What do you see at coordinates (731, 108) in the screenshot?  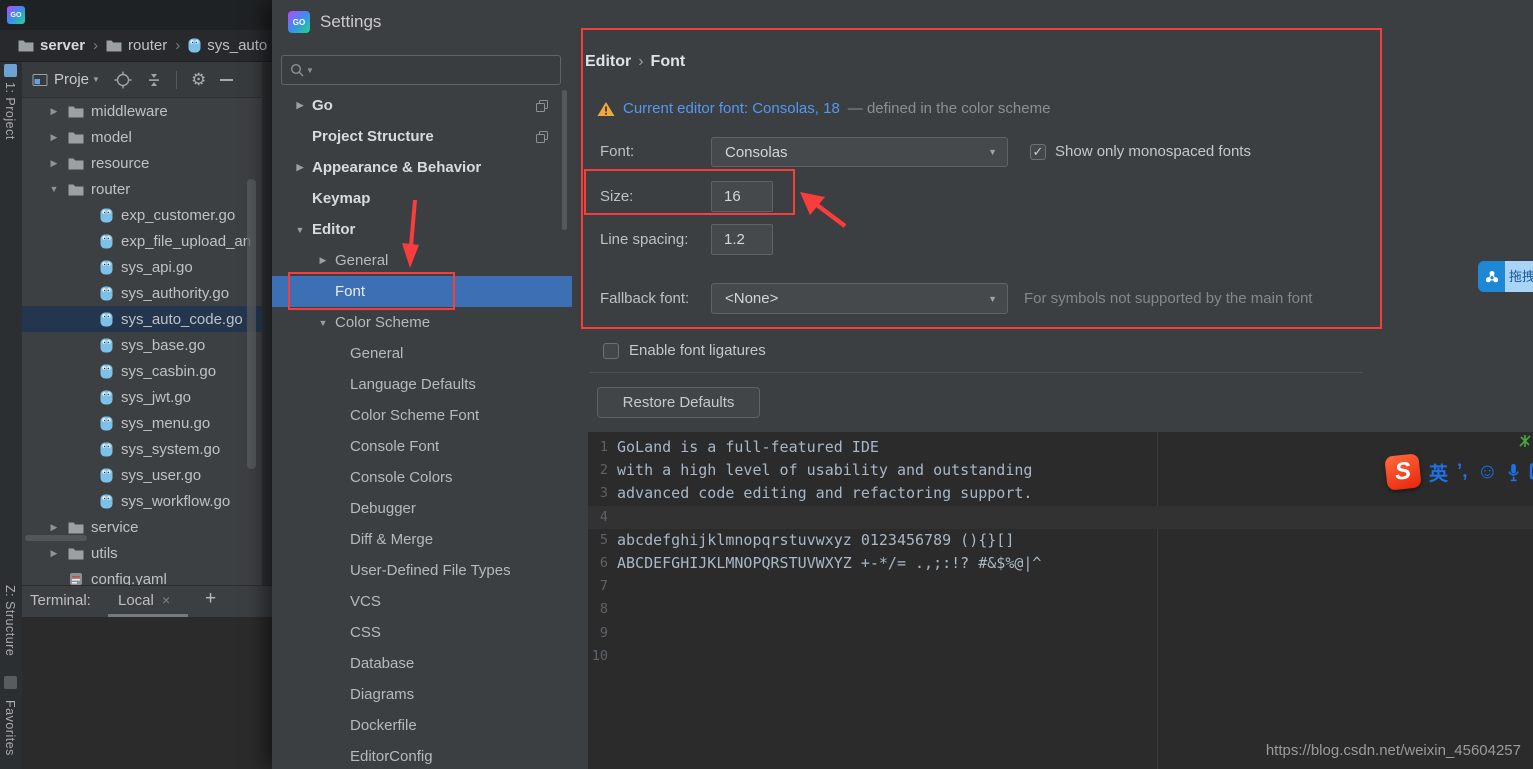 I see `current-font-link: Current editor font: Consolas, 18` at bounding box center [731, 108].